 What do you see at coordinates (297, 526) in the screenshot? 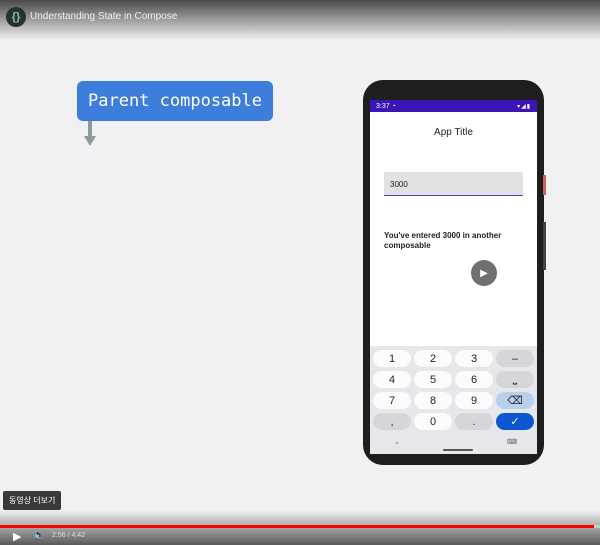
I see `video-progress-fill` at bounding box center [297, 526].